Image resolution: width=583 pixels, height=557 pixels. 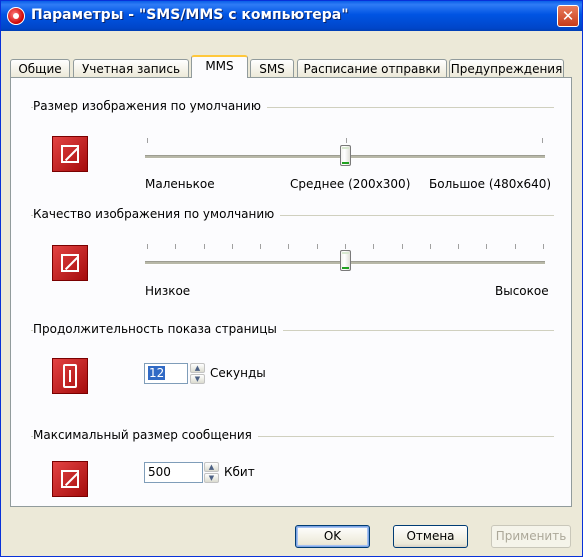 I want to click on resize-image-icon, so click(x=70, y=154).